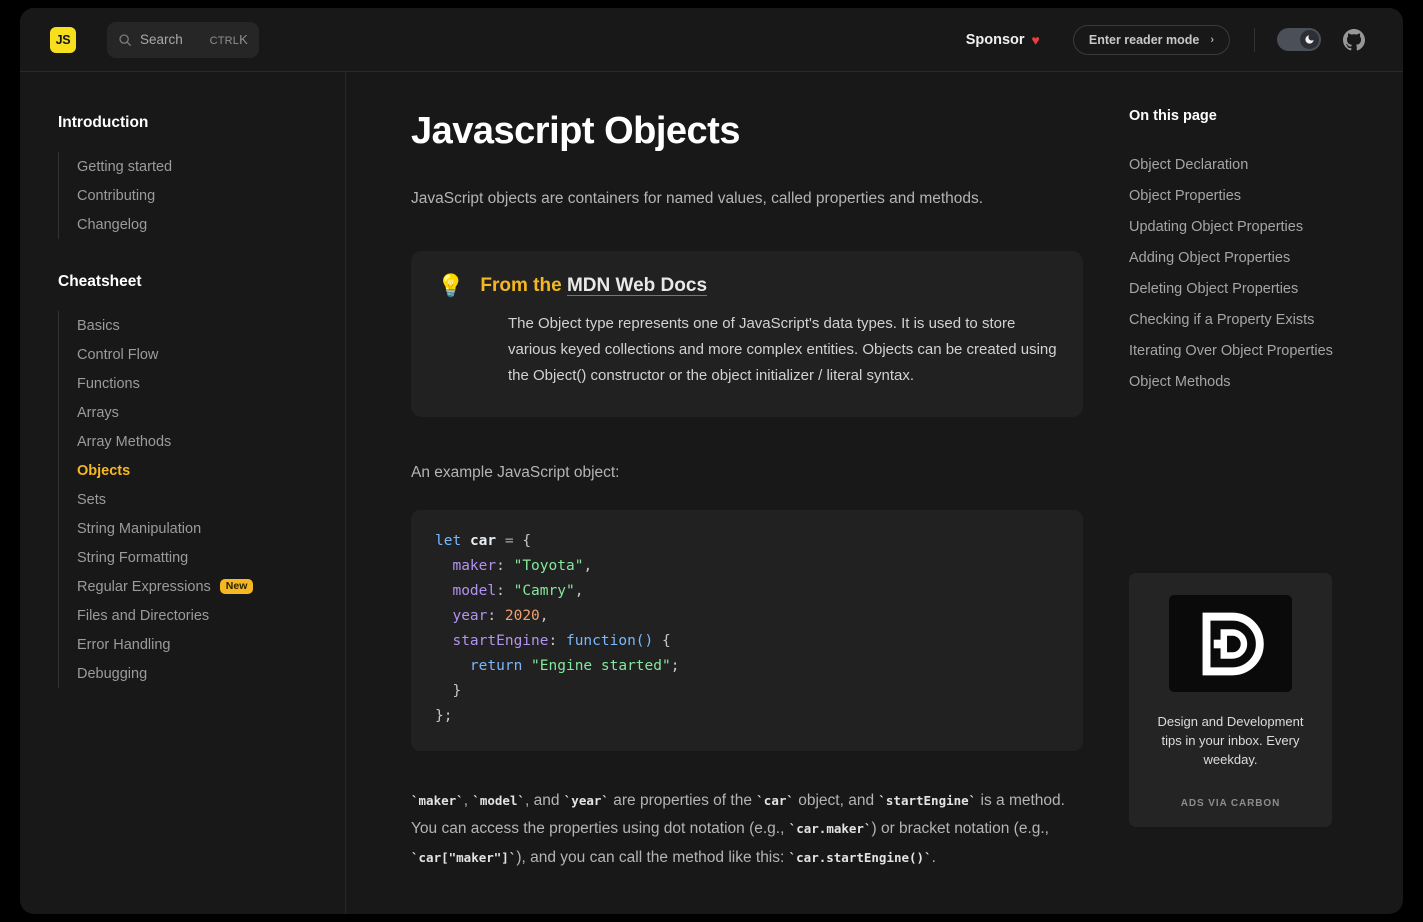 Image resolution: width=1423 pixels, height=922 pixels. I want to click on sidebar-item-basics: Basics, so click(202, 325).